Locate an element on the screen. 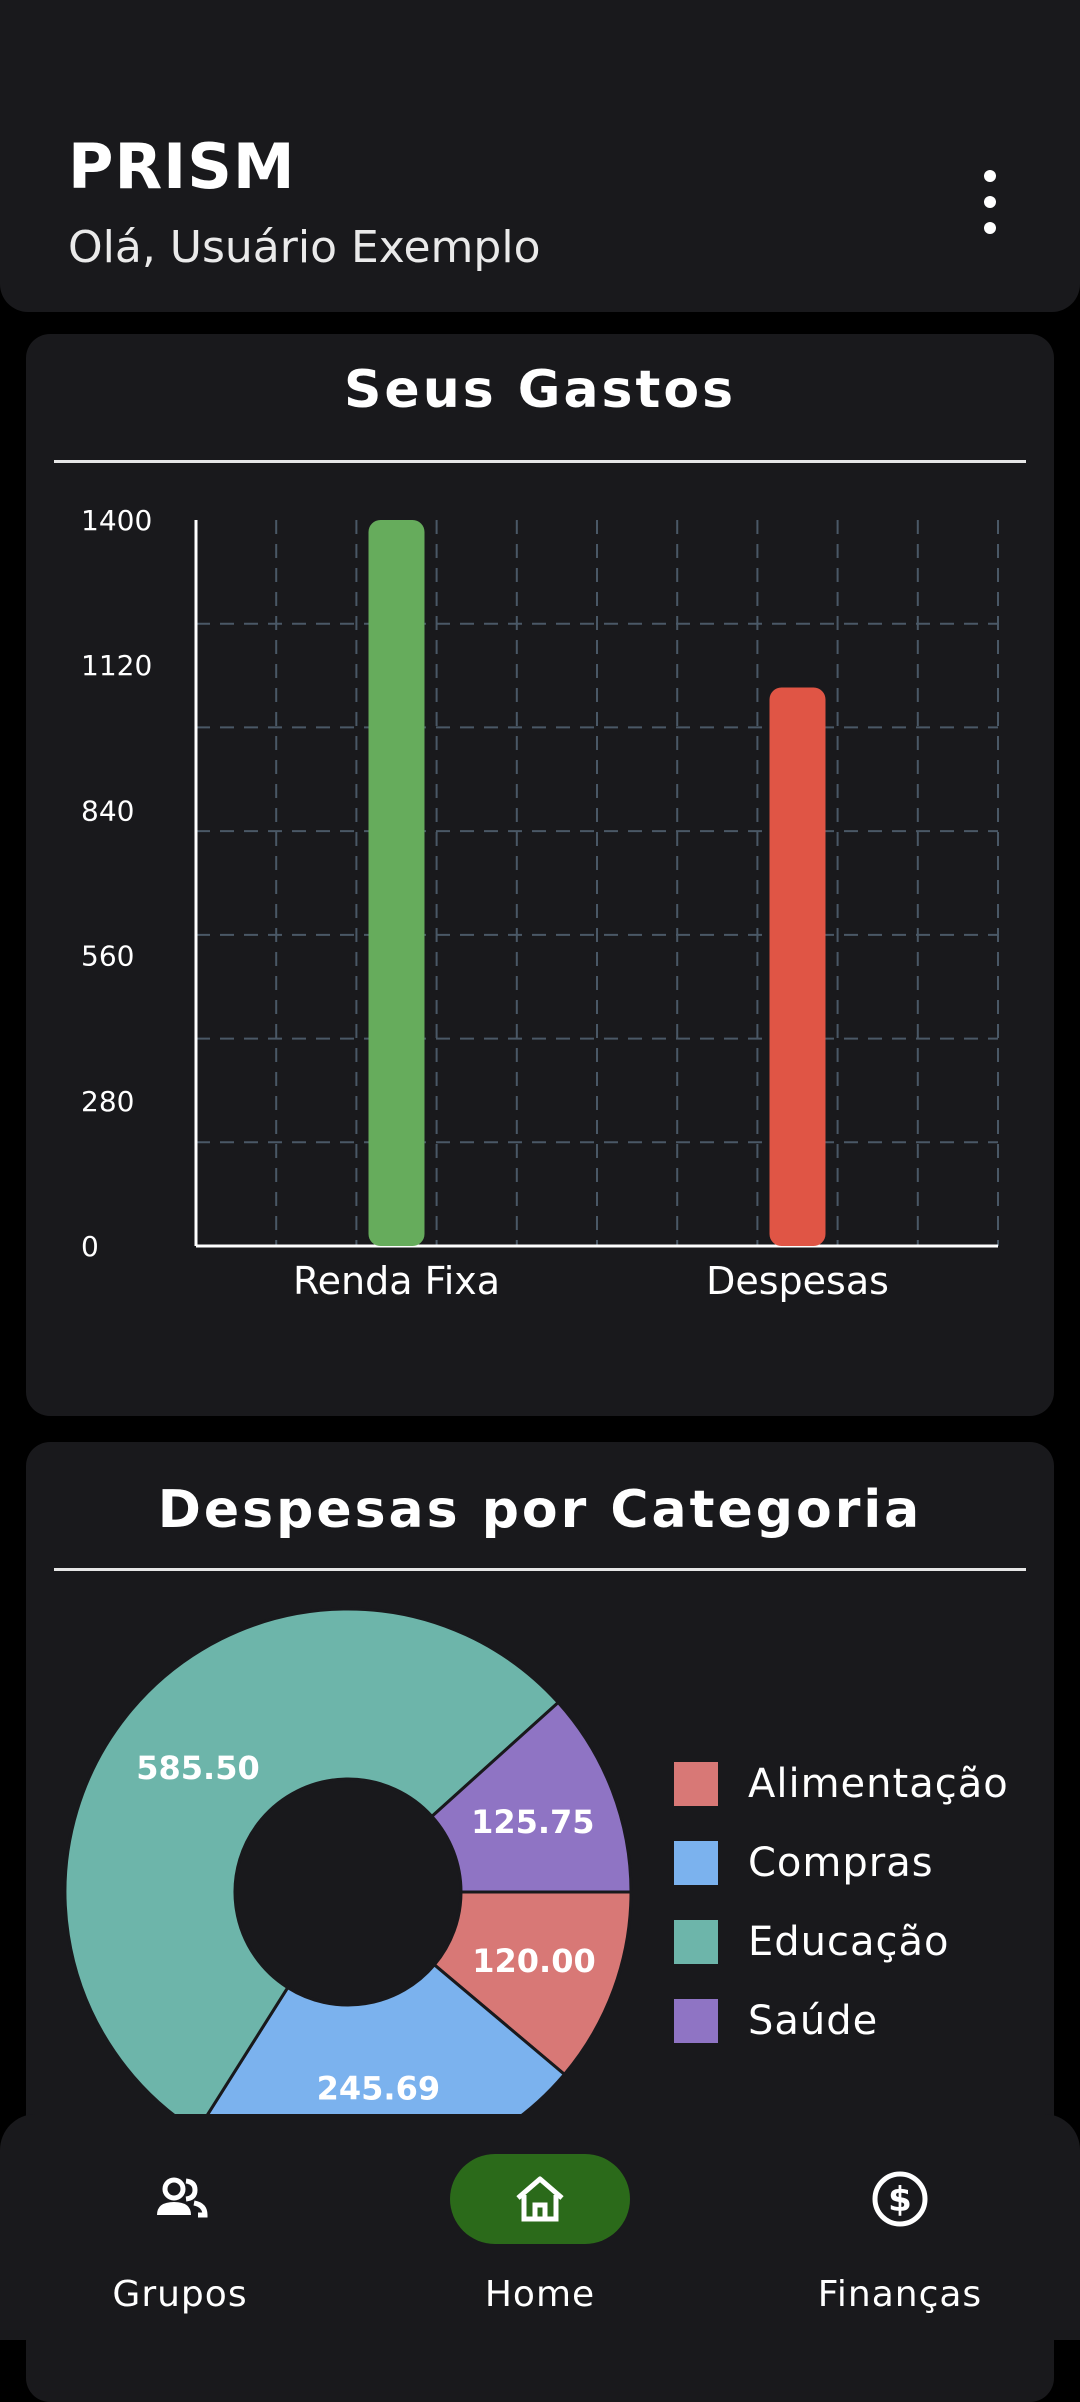 The width and height of the screenshot is (1080, 2402). y-tick-label: 560 is located at coordinates (107, 956).